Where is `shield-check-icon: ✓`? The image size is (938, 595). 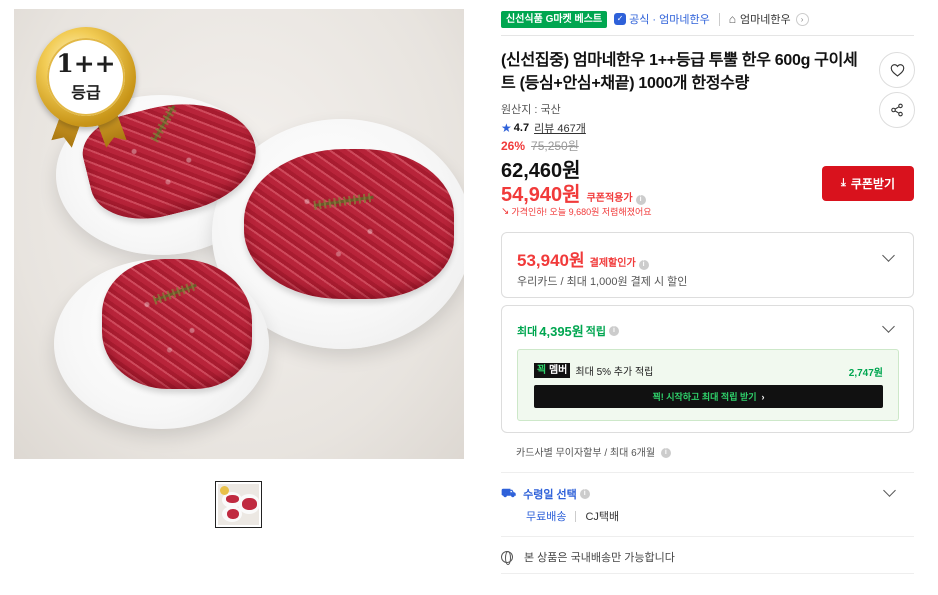
shield-check-icon: ✓ is located at coordinates (620, 19).